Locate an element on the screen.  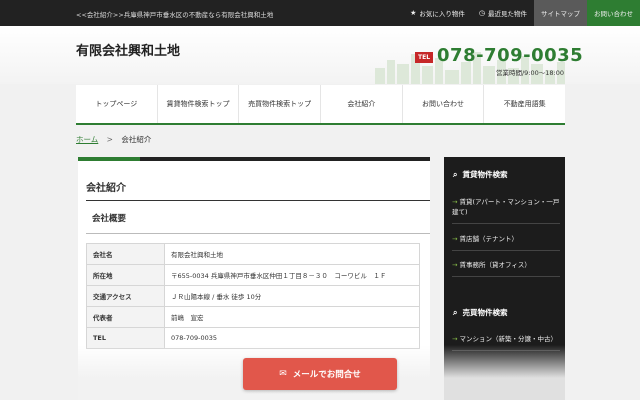
sidebar-item-rental-office: → 賃事務所（貸オフィス） is located at coordinates (506, 268).